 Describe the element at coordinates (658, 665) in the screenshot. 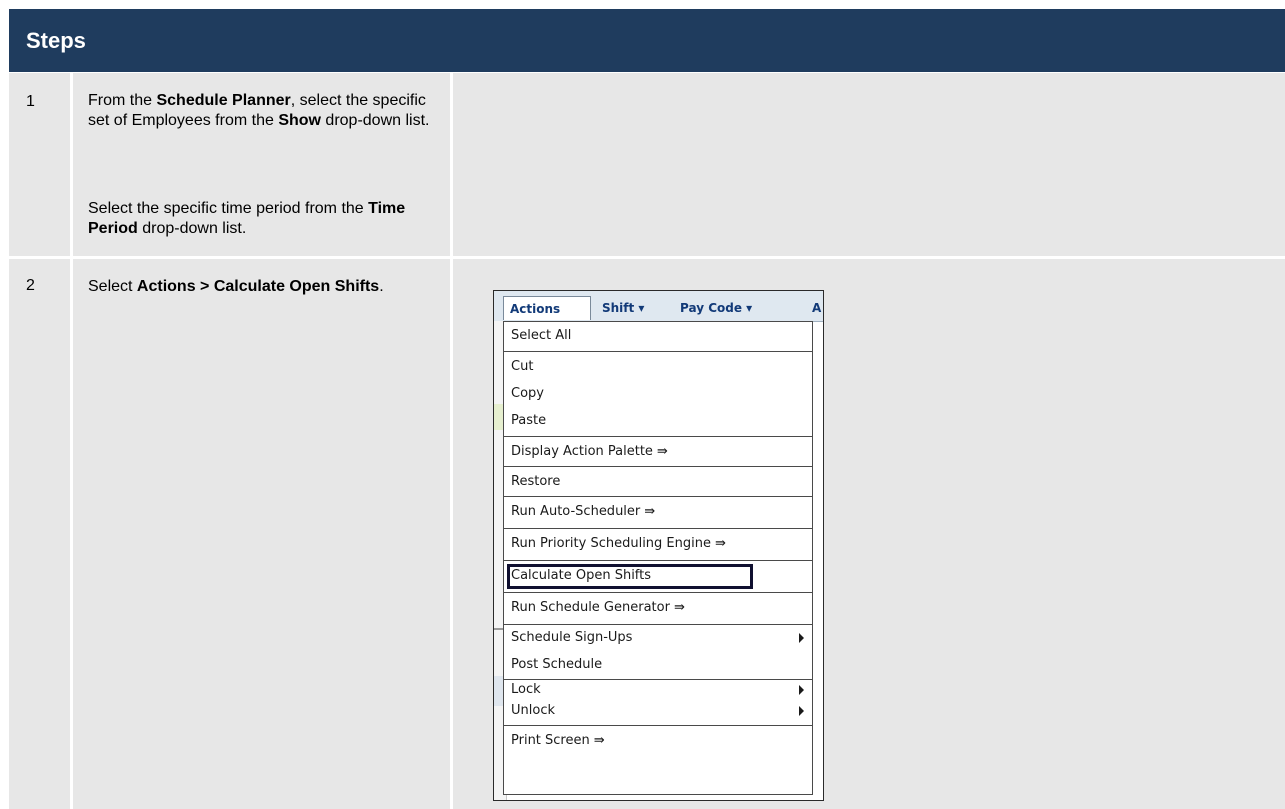

I see `menu-item-post-schedule: Post Schedule` at that location.